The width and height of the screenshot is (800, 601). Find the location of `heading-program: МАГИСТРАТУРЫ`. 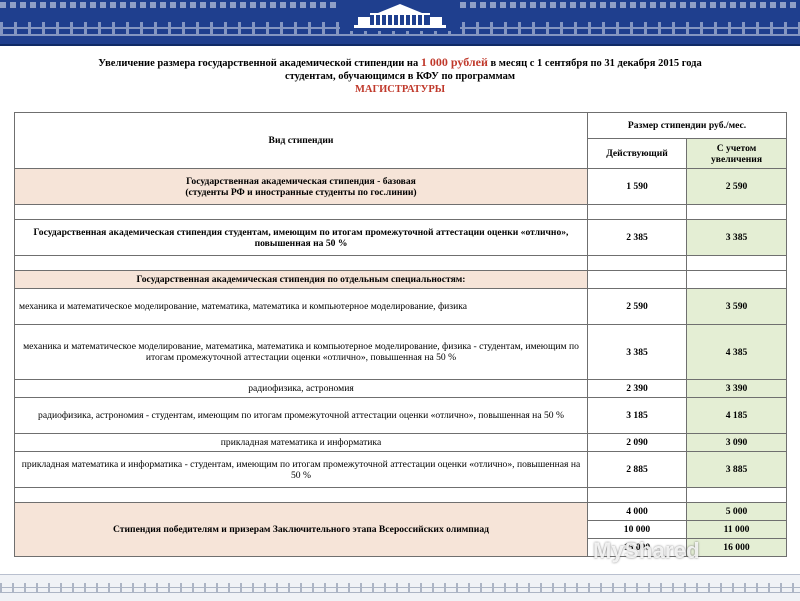

heading-program: МАГИСТРАТУРЫ is located at coordinates (400, 89).